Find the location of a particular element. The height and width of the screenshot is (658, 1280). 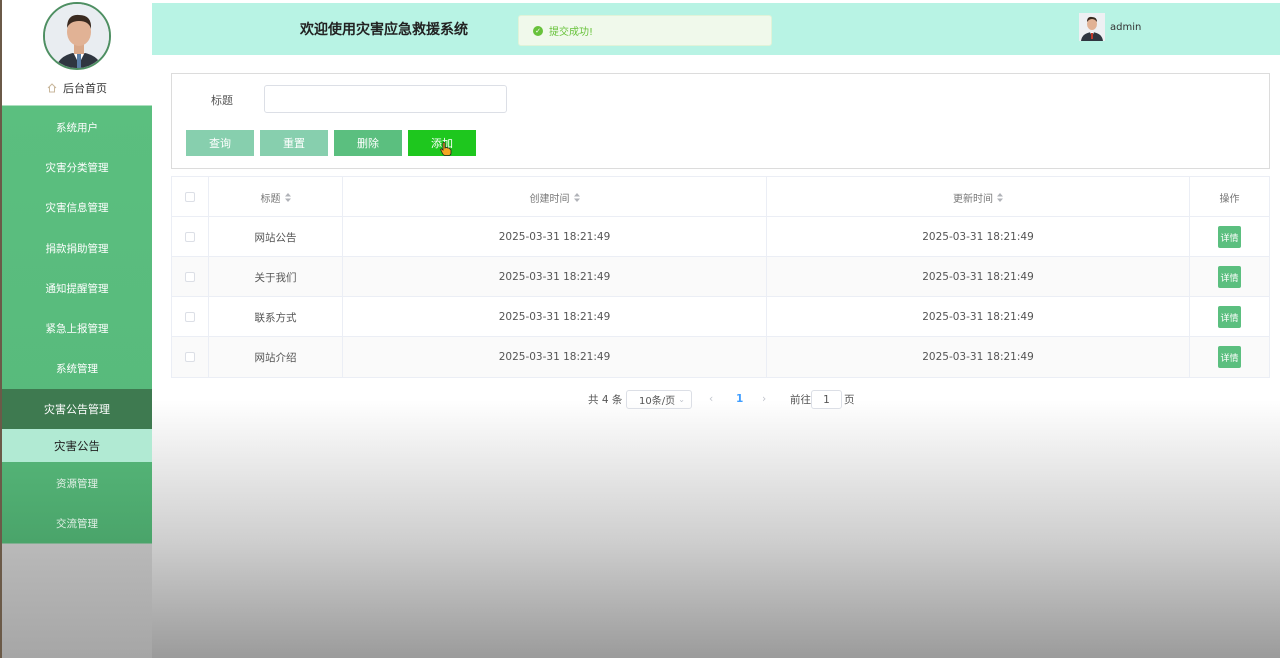

toast-message: 提交成功! is located at coordinates (571, 32).